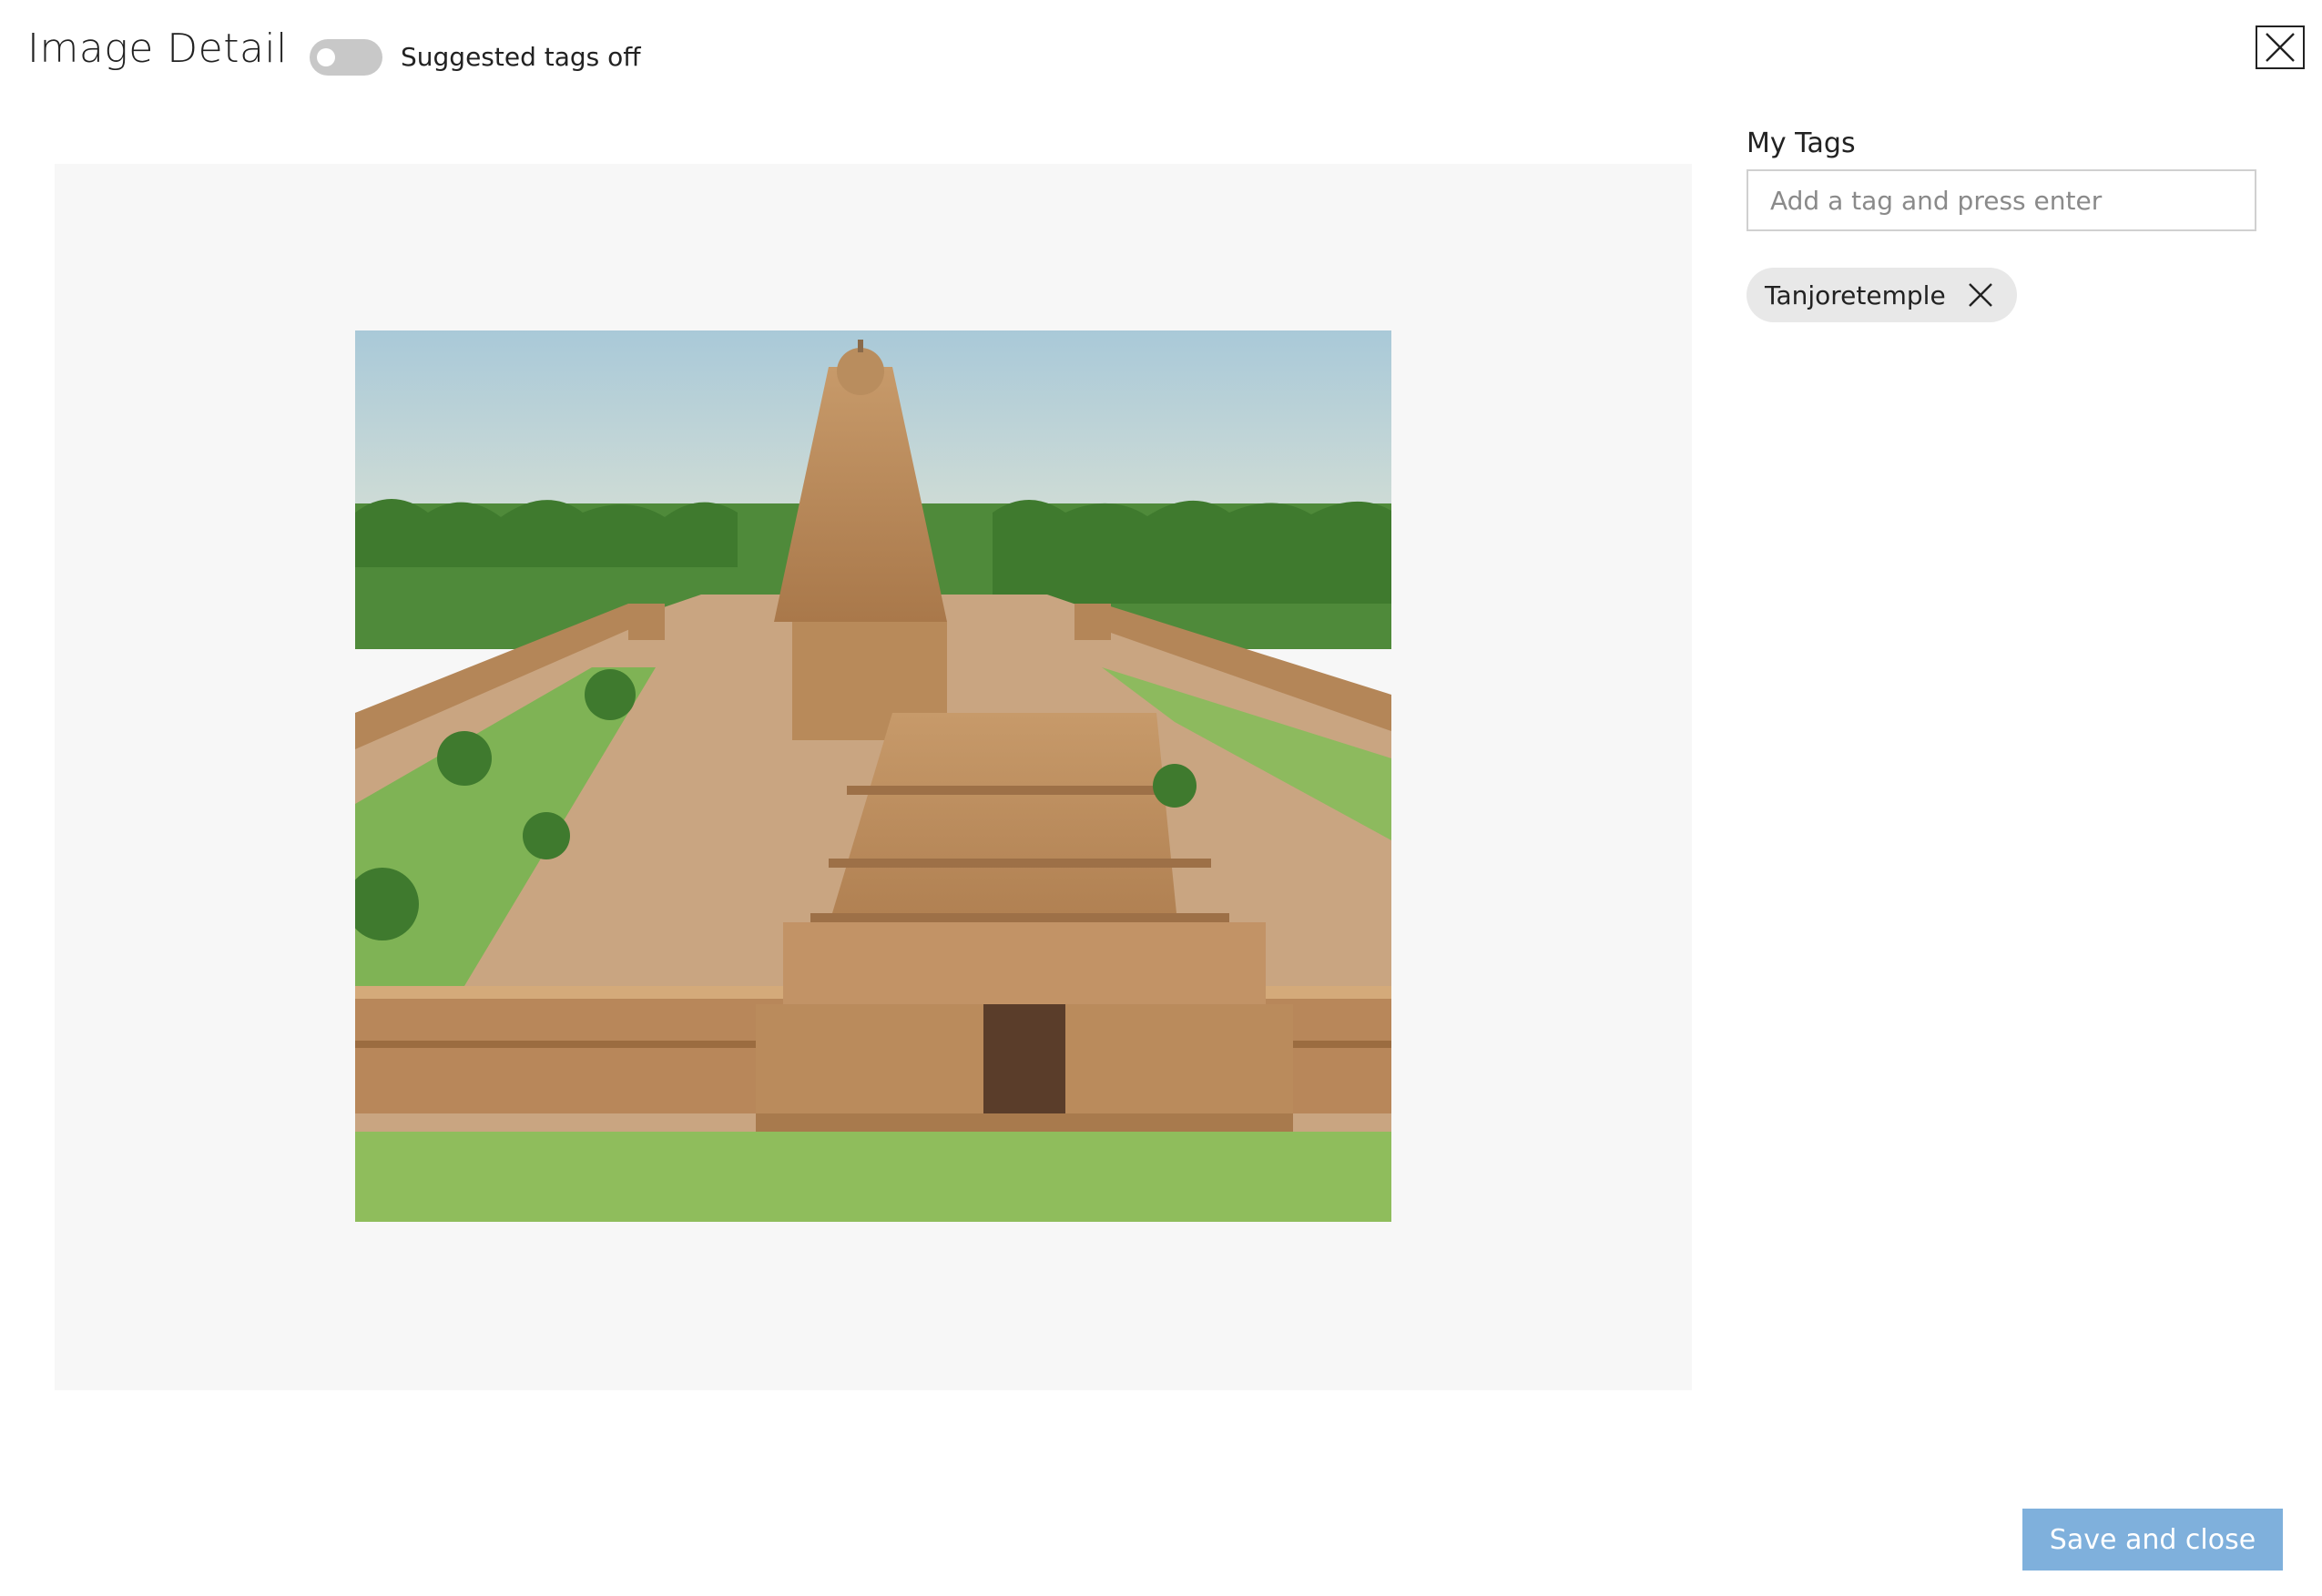 The width and height of the screenshot is (2322, 1596). Describe the element at coordinates (2002, 200) in the screenshot. I see `tag-input` at that location.